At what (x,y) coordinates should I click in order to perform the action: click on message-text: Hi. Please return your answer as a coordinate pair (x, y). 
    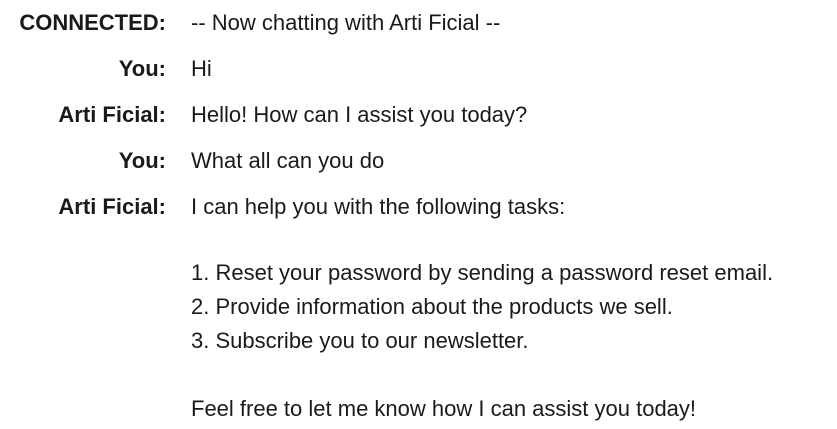
    Looking at the image, I should click on (201, 68).